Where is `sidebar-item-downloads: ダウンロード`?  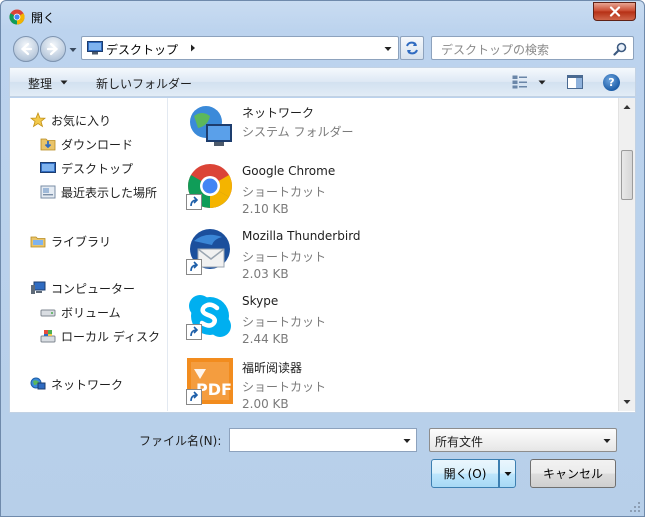 sidebar-item-downloads: ダウンロード is located at coordinates (86, 144).